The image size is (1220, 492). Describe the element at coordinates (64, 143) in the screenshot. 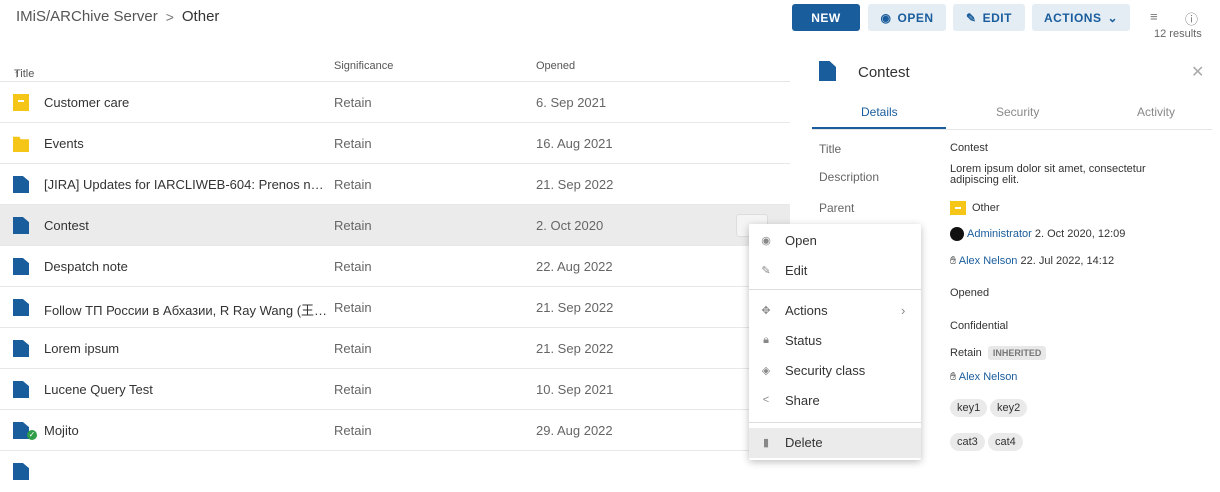

I see `row-title: Events` at that location.